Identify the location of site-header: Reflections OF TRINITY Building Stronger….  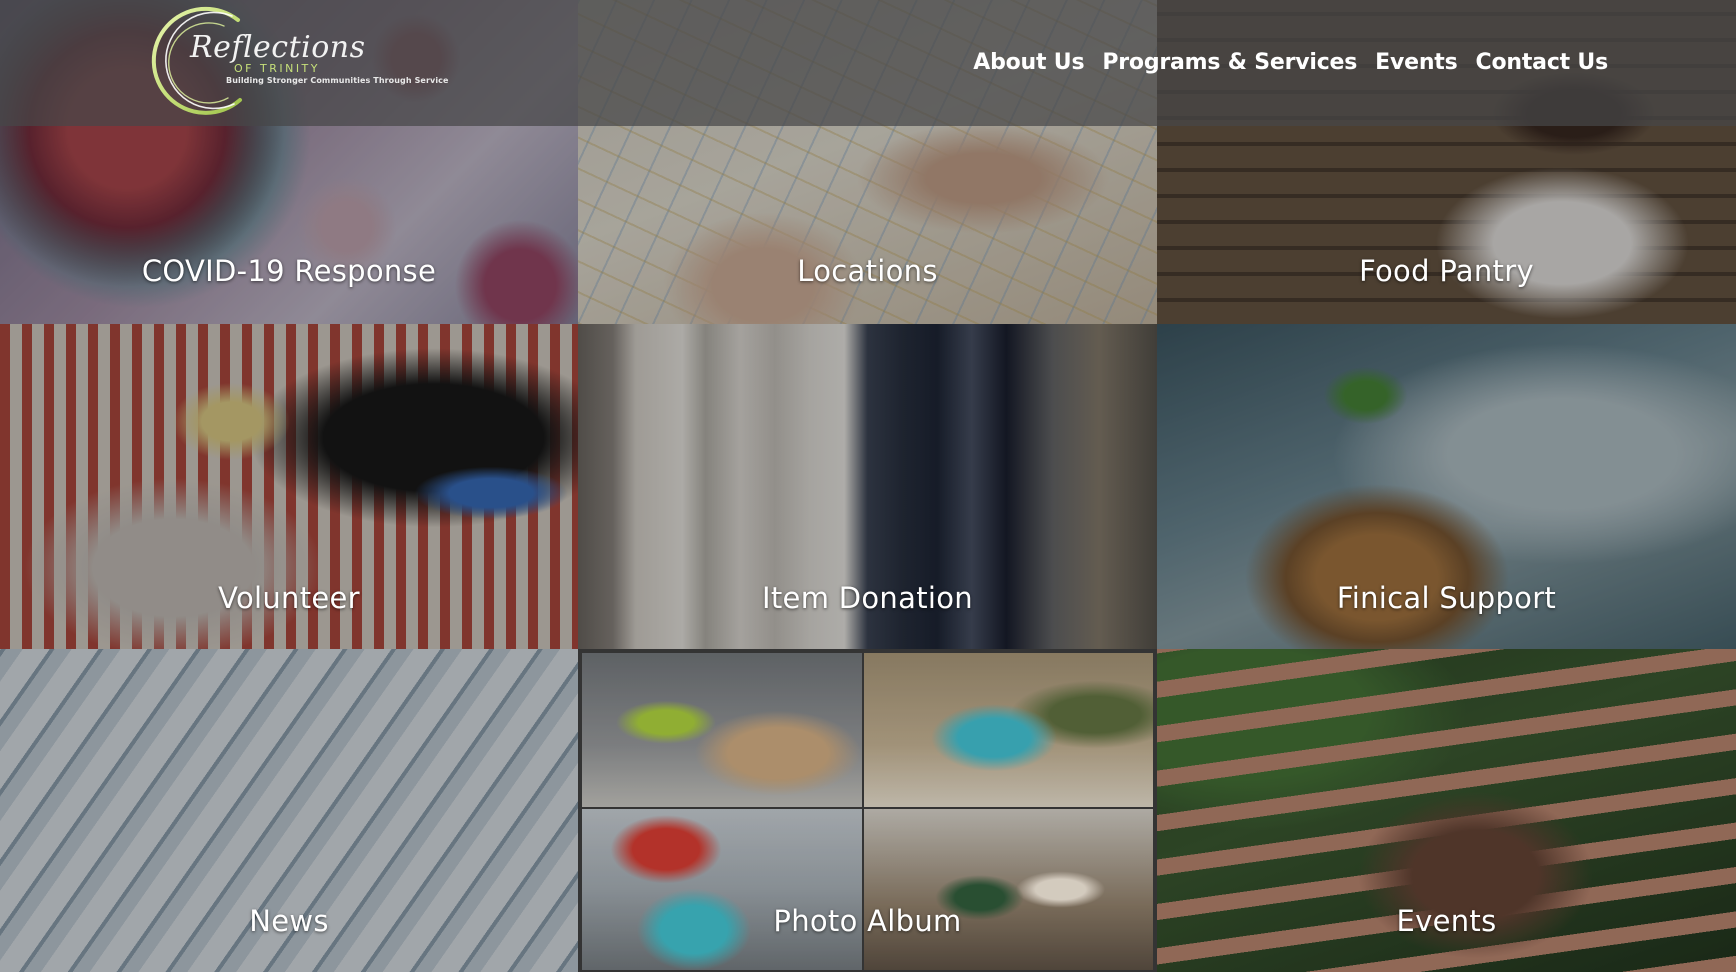
(868, 63).